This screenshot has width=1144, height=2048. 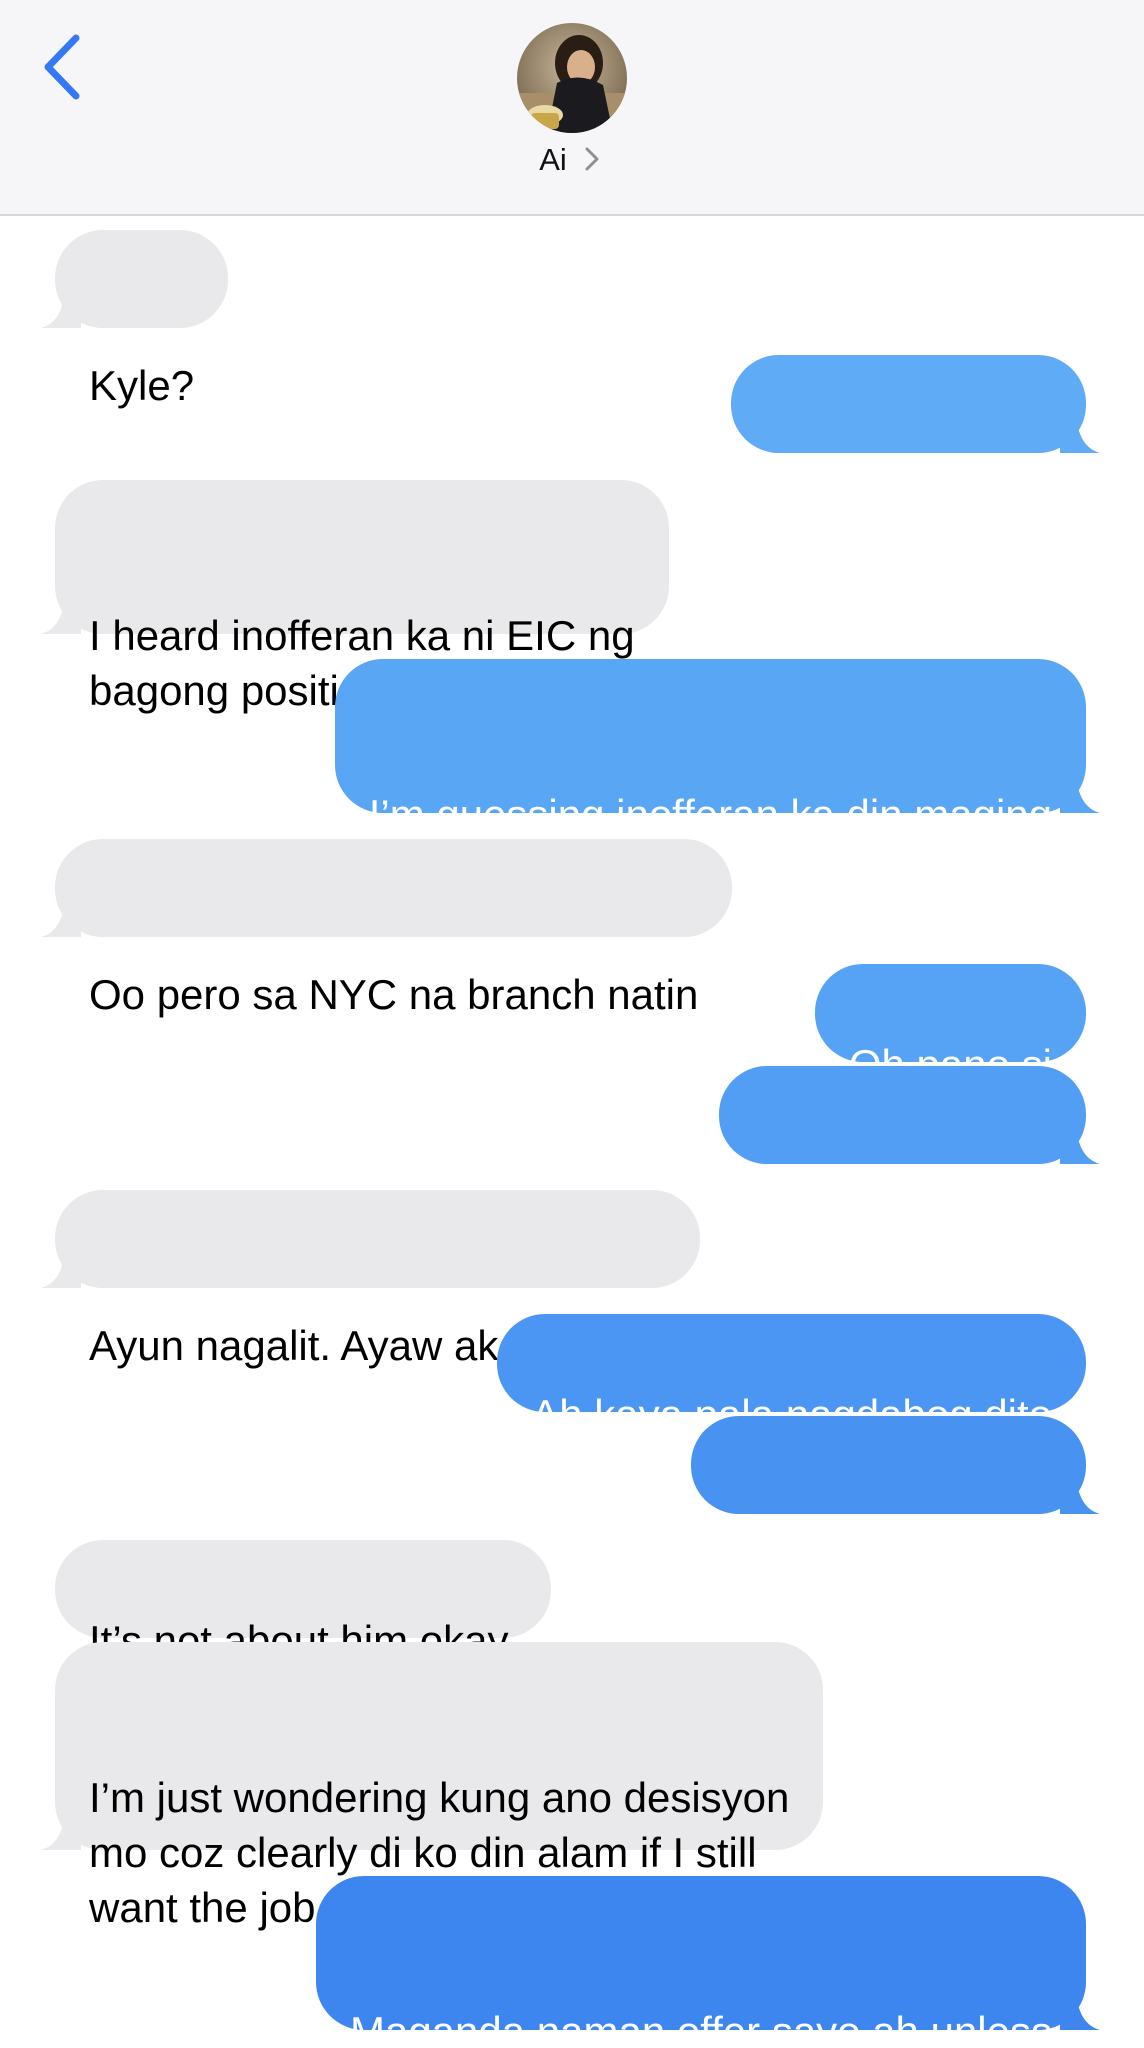 What do you see at coordinates (791, 1376) in the screenshot?
I see `message-bubble-outgoing: Ah kaya pala nagdabog dito` at bounding box center [791, 1376].